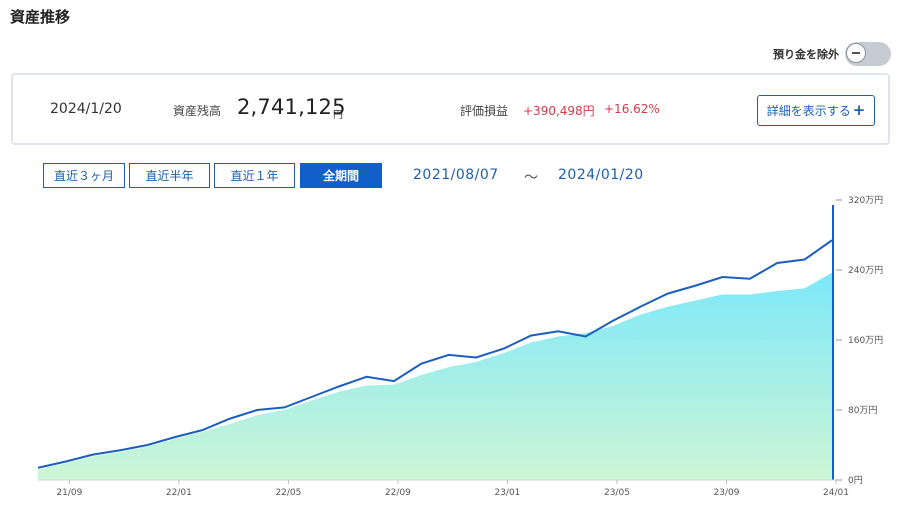  What do you see at coordinates (40, 17) in the screenshot?
I see `page-title: 資産推移` at bounding box center [40, 17].